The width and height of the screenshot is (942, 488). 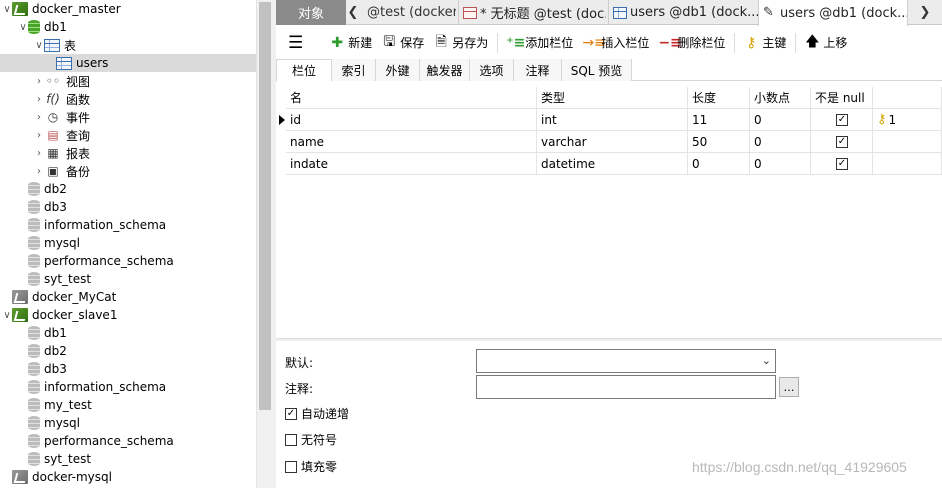 What do you see at coordinates (311, 12) in the screenshot?
I see `tab-objects: 对象` at bounding box center [311, 12].